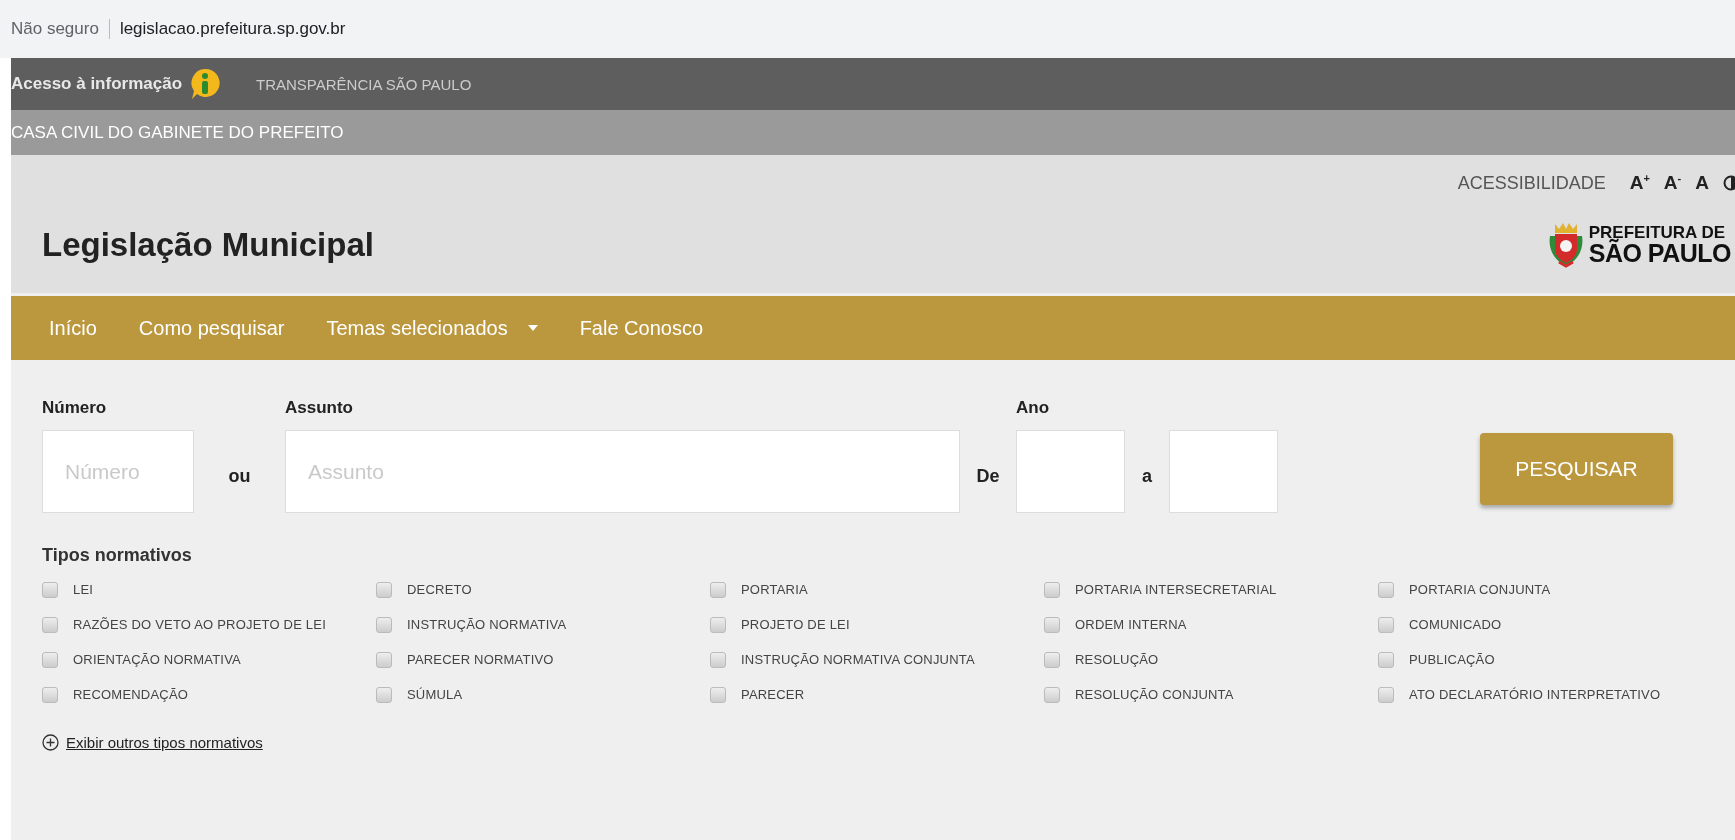 Image resolution: width=1735 pixels, height=840 pixels. I want to click on info-icon, so click(205, 84).